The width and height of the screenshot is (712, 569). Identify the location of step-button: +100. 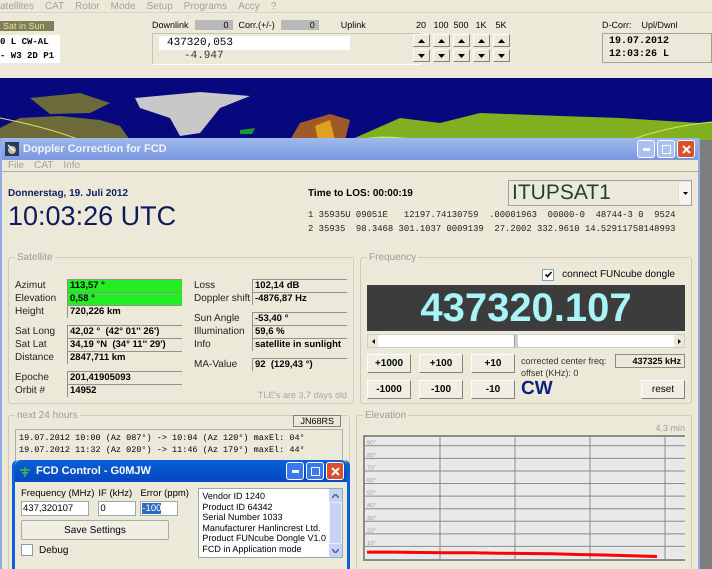
(441, 363).